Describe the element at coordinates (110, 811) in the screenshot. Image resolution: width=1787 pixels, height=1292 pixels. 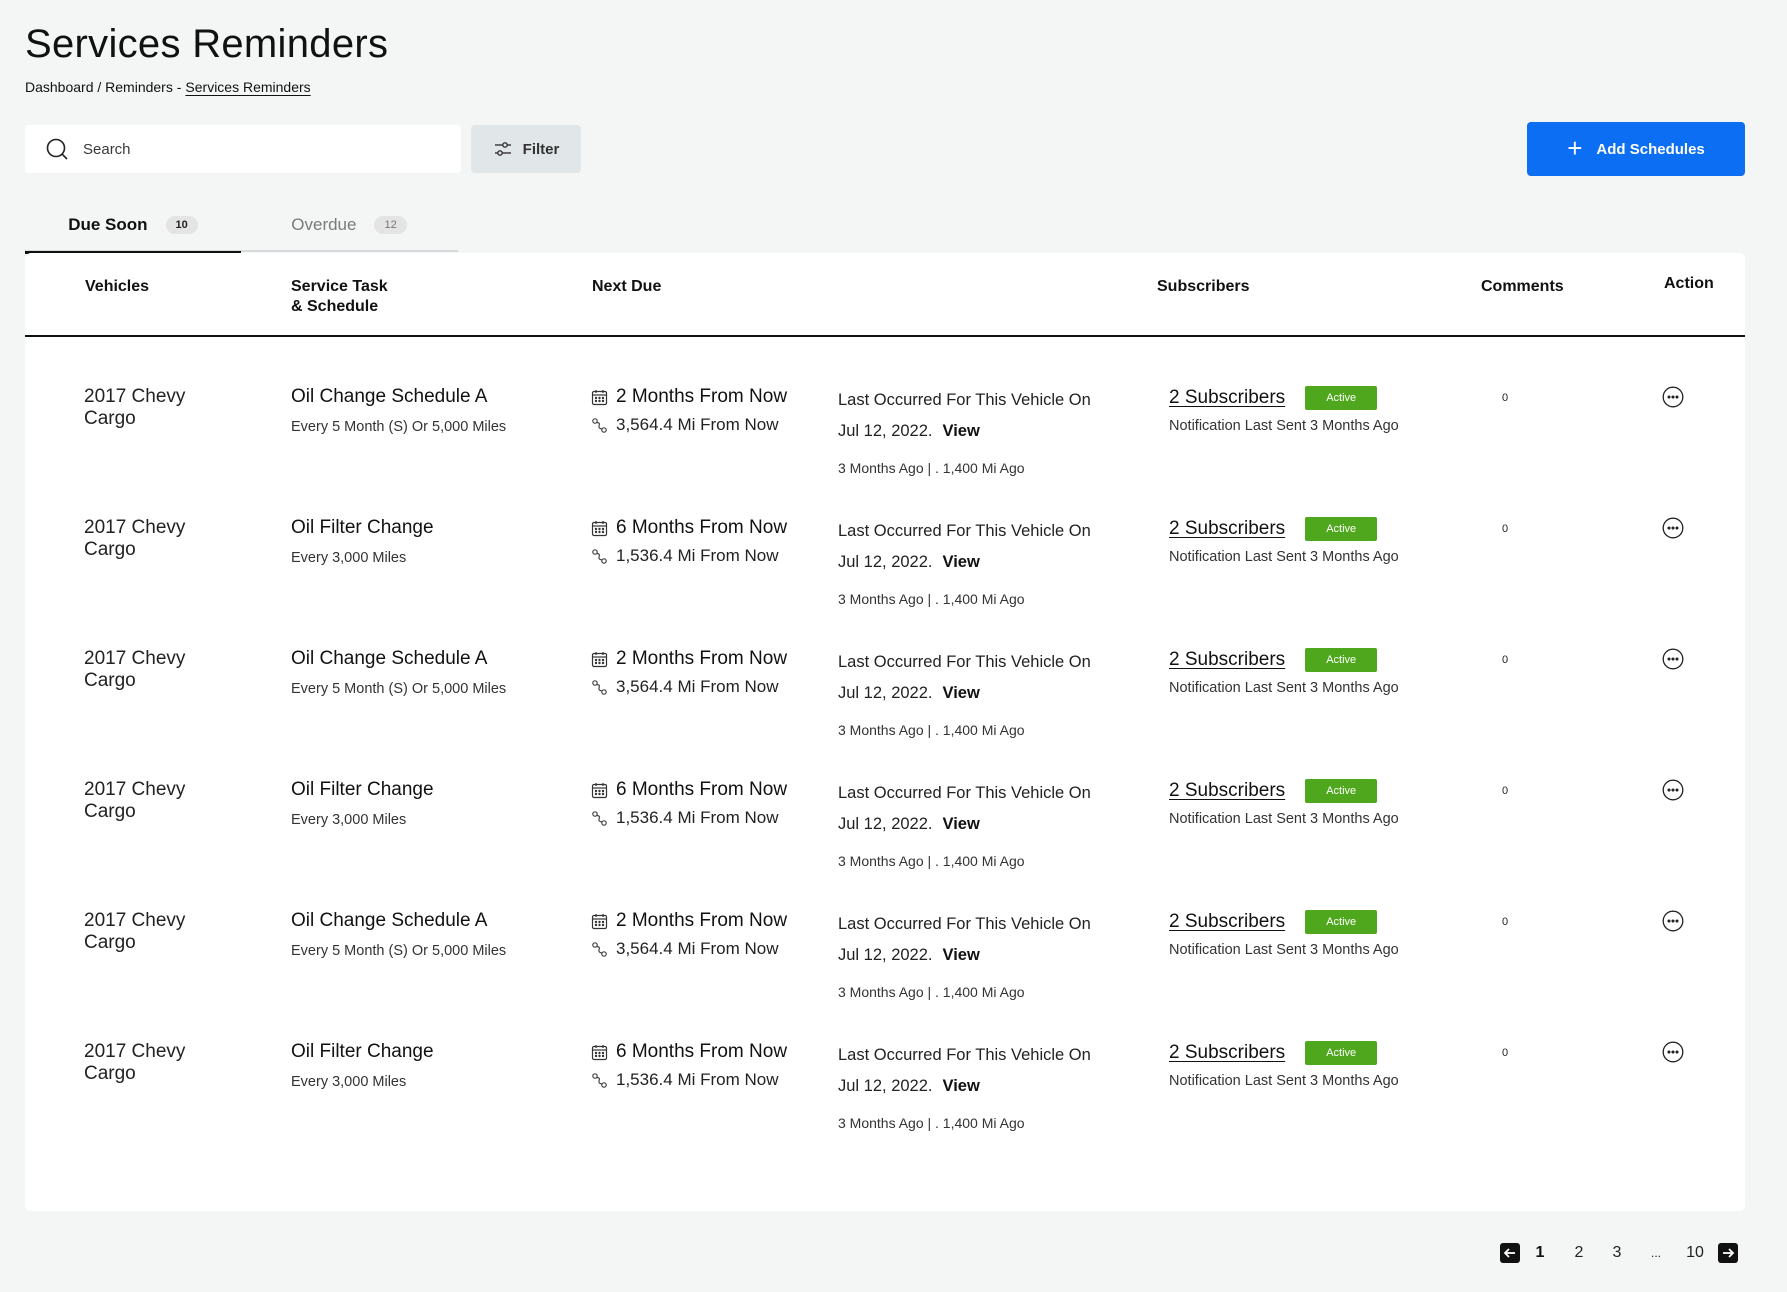
I see `vehicle-line2: Cargo` at that location.